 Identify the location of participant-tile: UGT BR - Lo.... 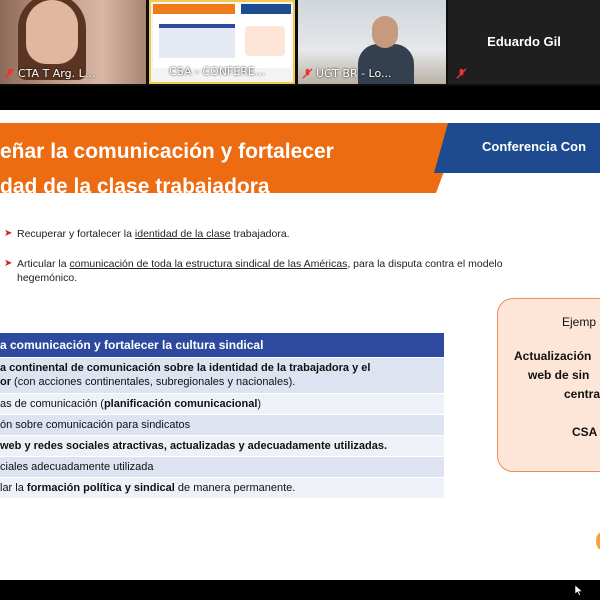
(372, 42).